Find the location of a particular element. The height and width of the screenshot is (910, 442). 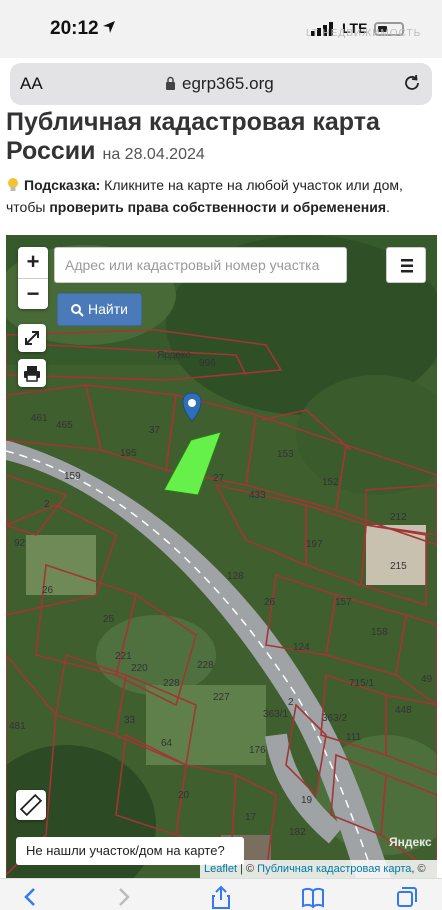

svg-text: 481 is located at coordinates (17, 726).